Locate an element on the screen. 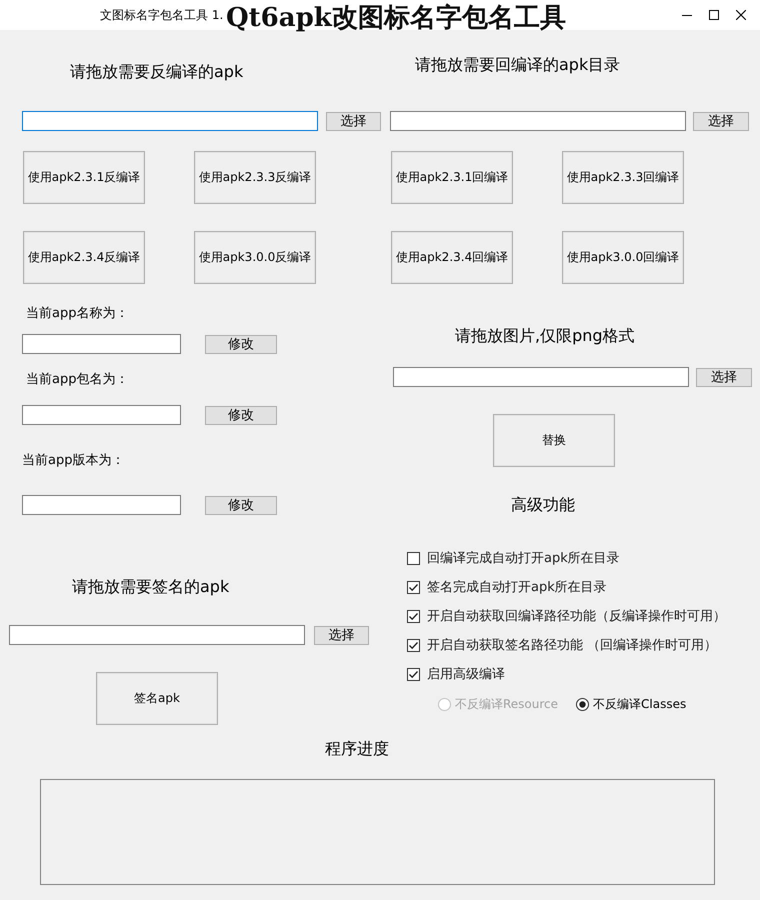 The image size is (760, 900). section-heading: 请拖放需要签名的apk is located at coordinates (151, 587).